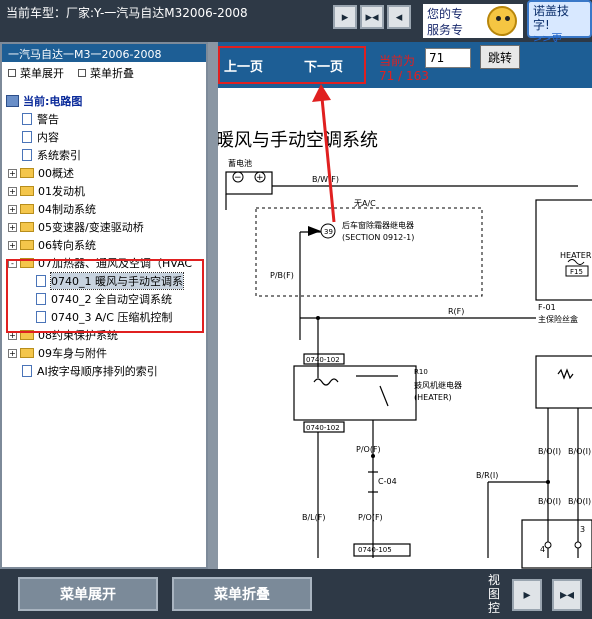 Image resolution: width=592 pixels, height=619 pixels. What do you see at coordinates (242, 594) in the screenshot?
I see `collapse-menu-button: 菜单折叠` at bounding box center [242, 594].